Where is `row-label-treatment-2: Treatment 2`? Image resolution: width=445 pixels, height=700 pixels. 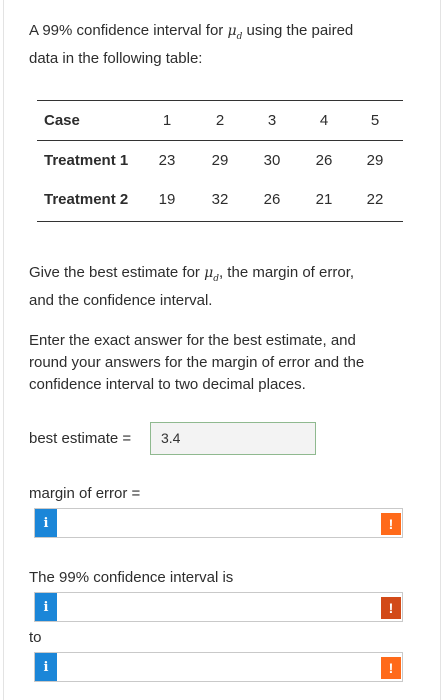
row-label-treatment-2: Treatment 2 is located at coordinates (86, 199).